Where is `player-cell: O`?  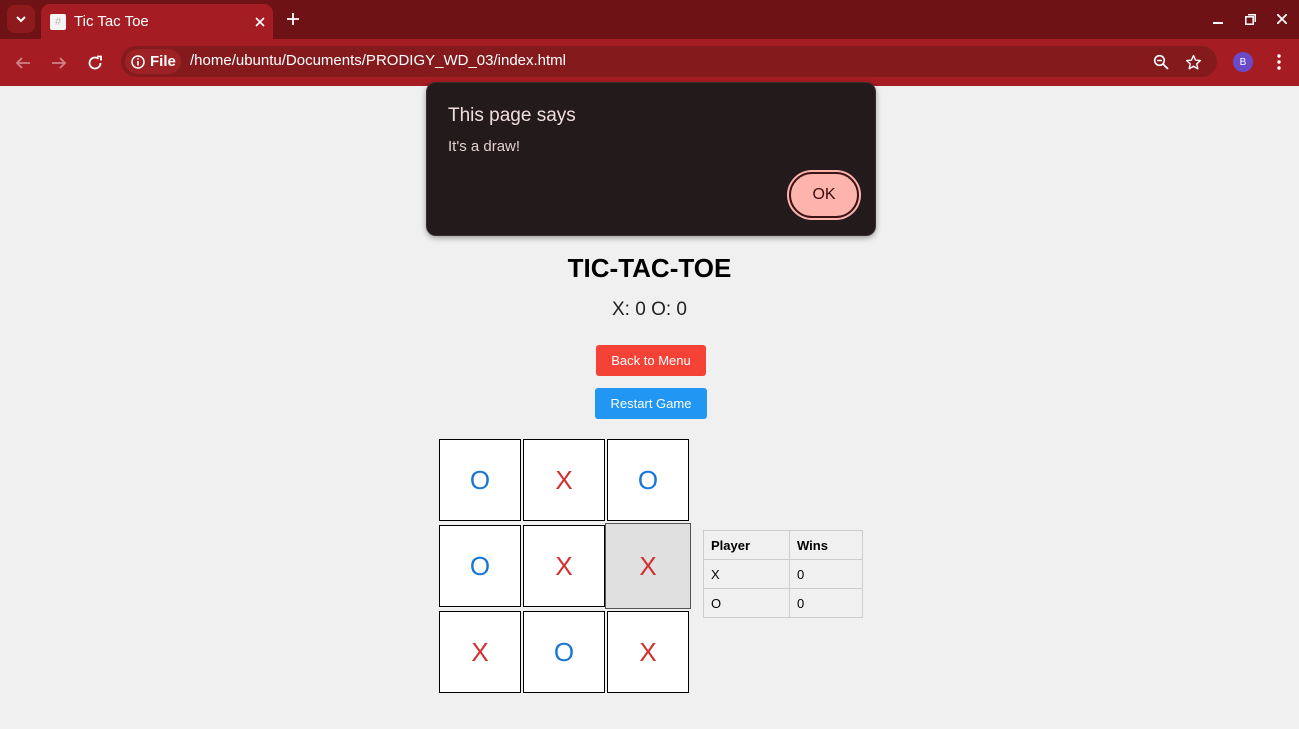 player-cell: O is located at coordinates (746, 603).